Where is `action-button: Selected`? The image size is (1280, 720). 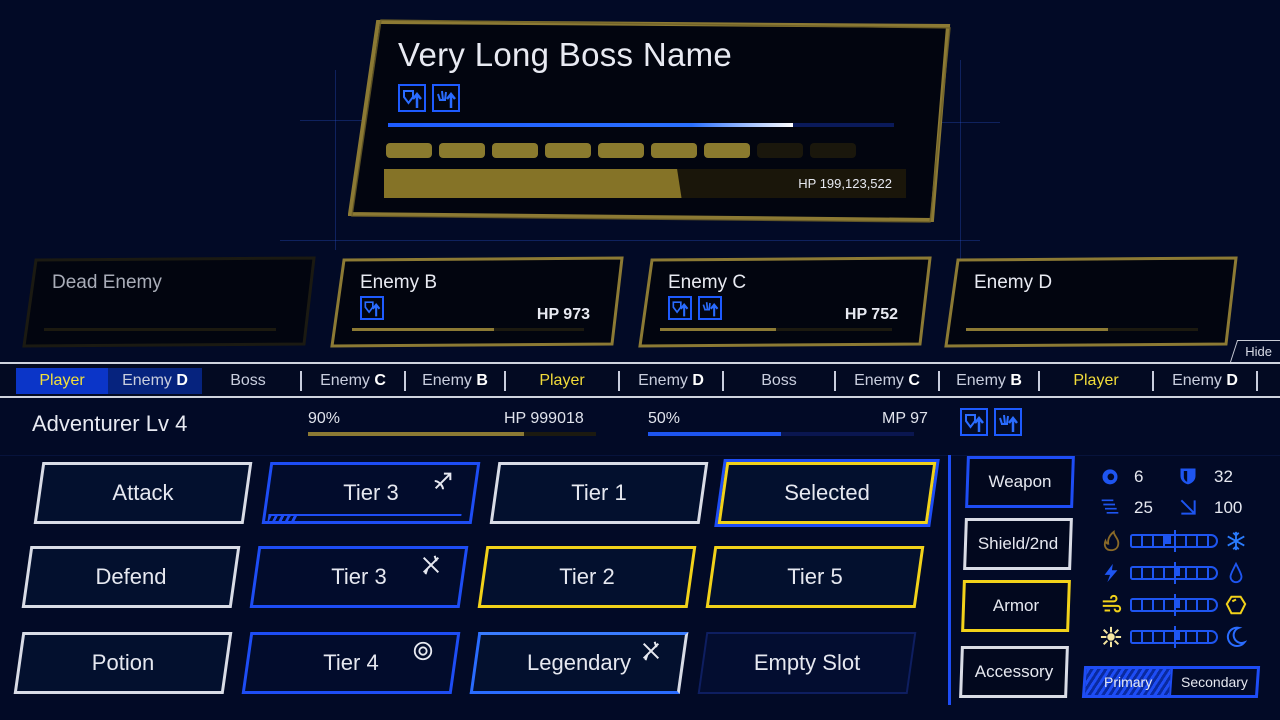
action-button: Selected is located at coordinates (827, 493).